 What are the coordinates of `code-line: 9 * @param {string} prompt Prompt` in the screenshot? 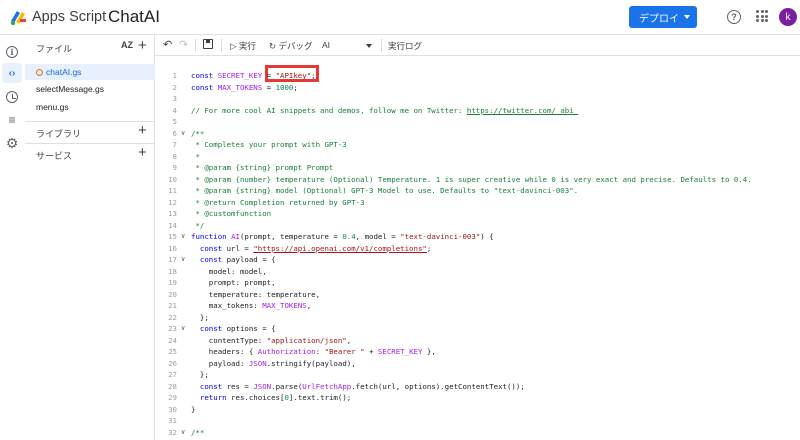 It's located at (477, 167).